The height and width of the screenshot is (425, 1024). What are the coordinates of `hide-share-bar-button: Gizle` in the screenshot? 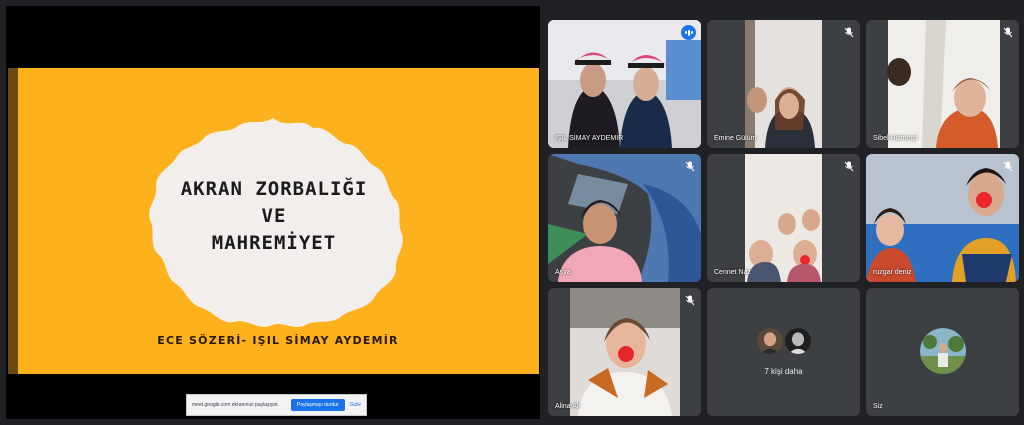 It's located at (355, 405).